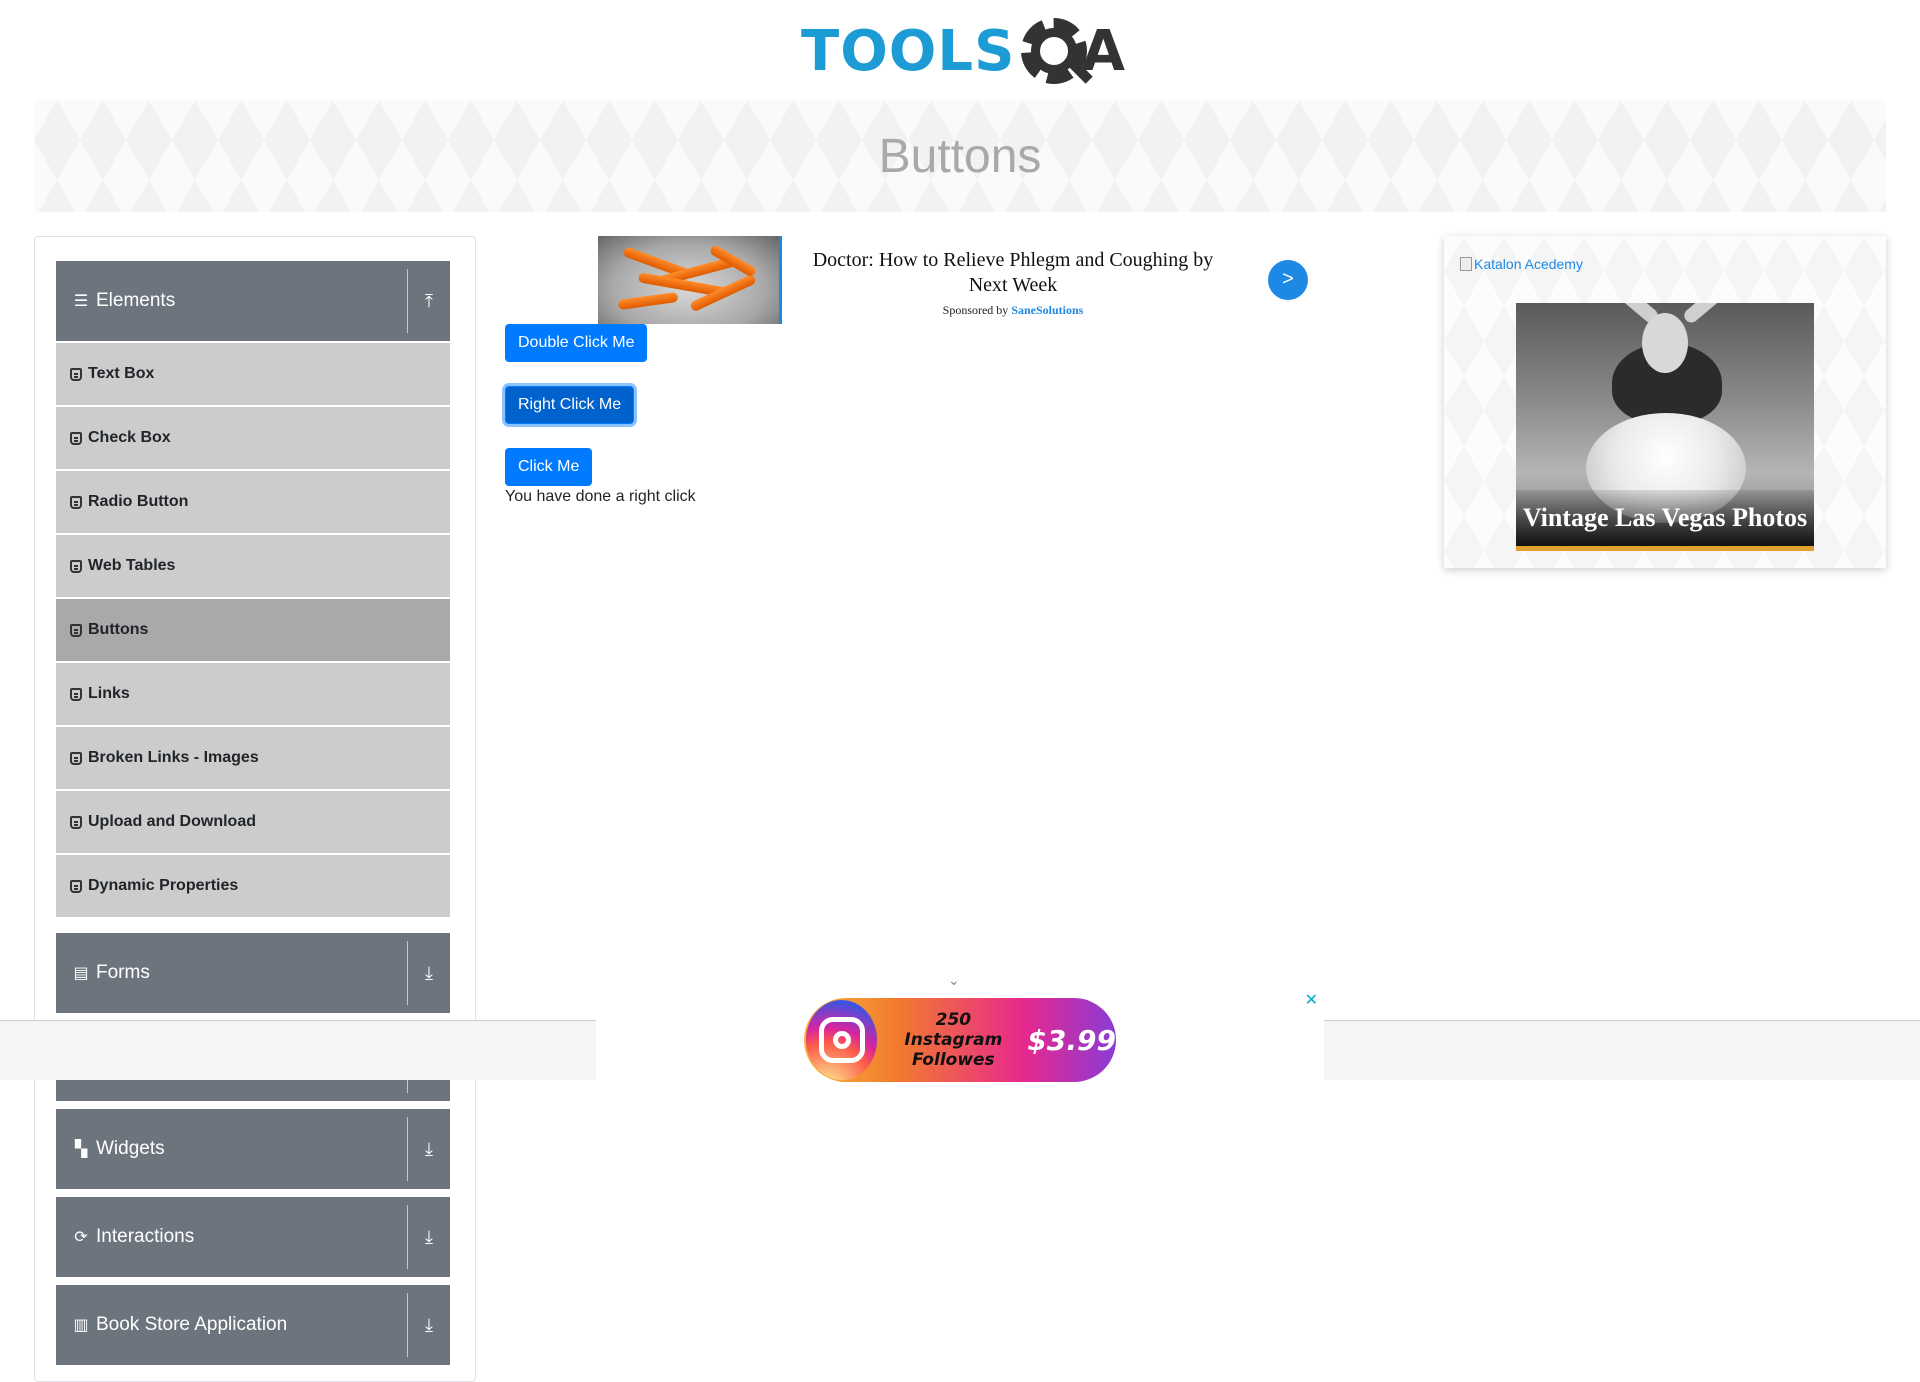  What do you see at coordinates (1054, 52) in the screenshot?
I see `gear-icon` at bounding box center [1054, 52].